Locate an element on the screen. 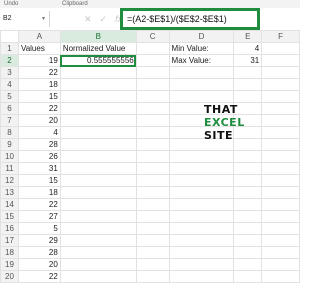  cell-f20 is located at coordinates (280, 276).